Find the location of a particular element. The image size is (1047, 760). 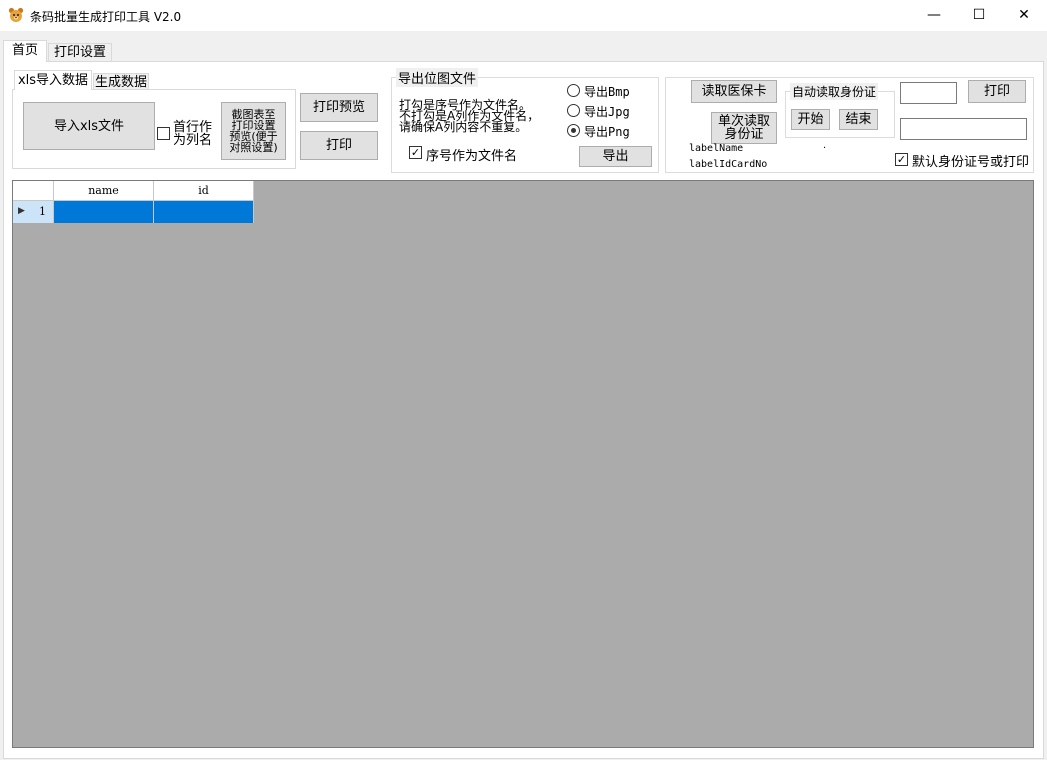

grid-cell-id is located at coordinates (204, 212).